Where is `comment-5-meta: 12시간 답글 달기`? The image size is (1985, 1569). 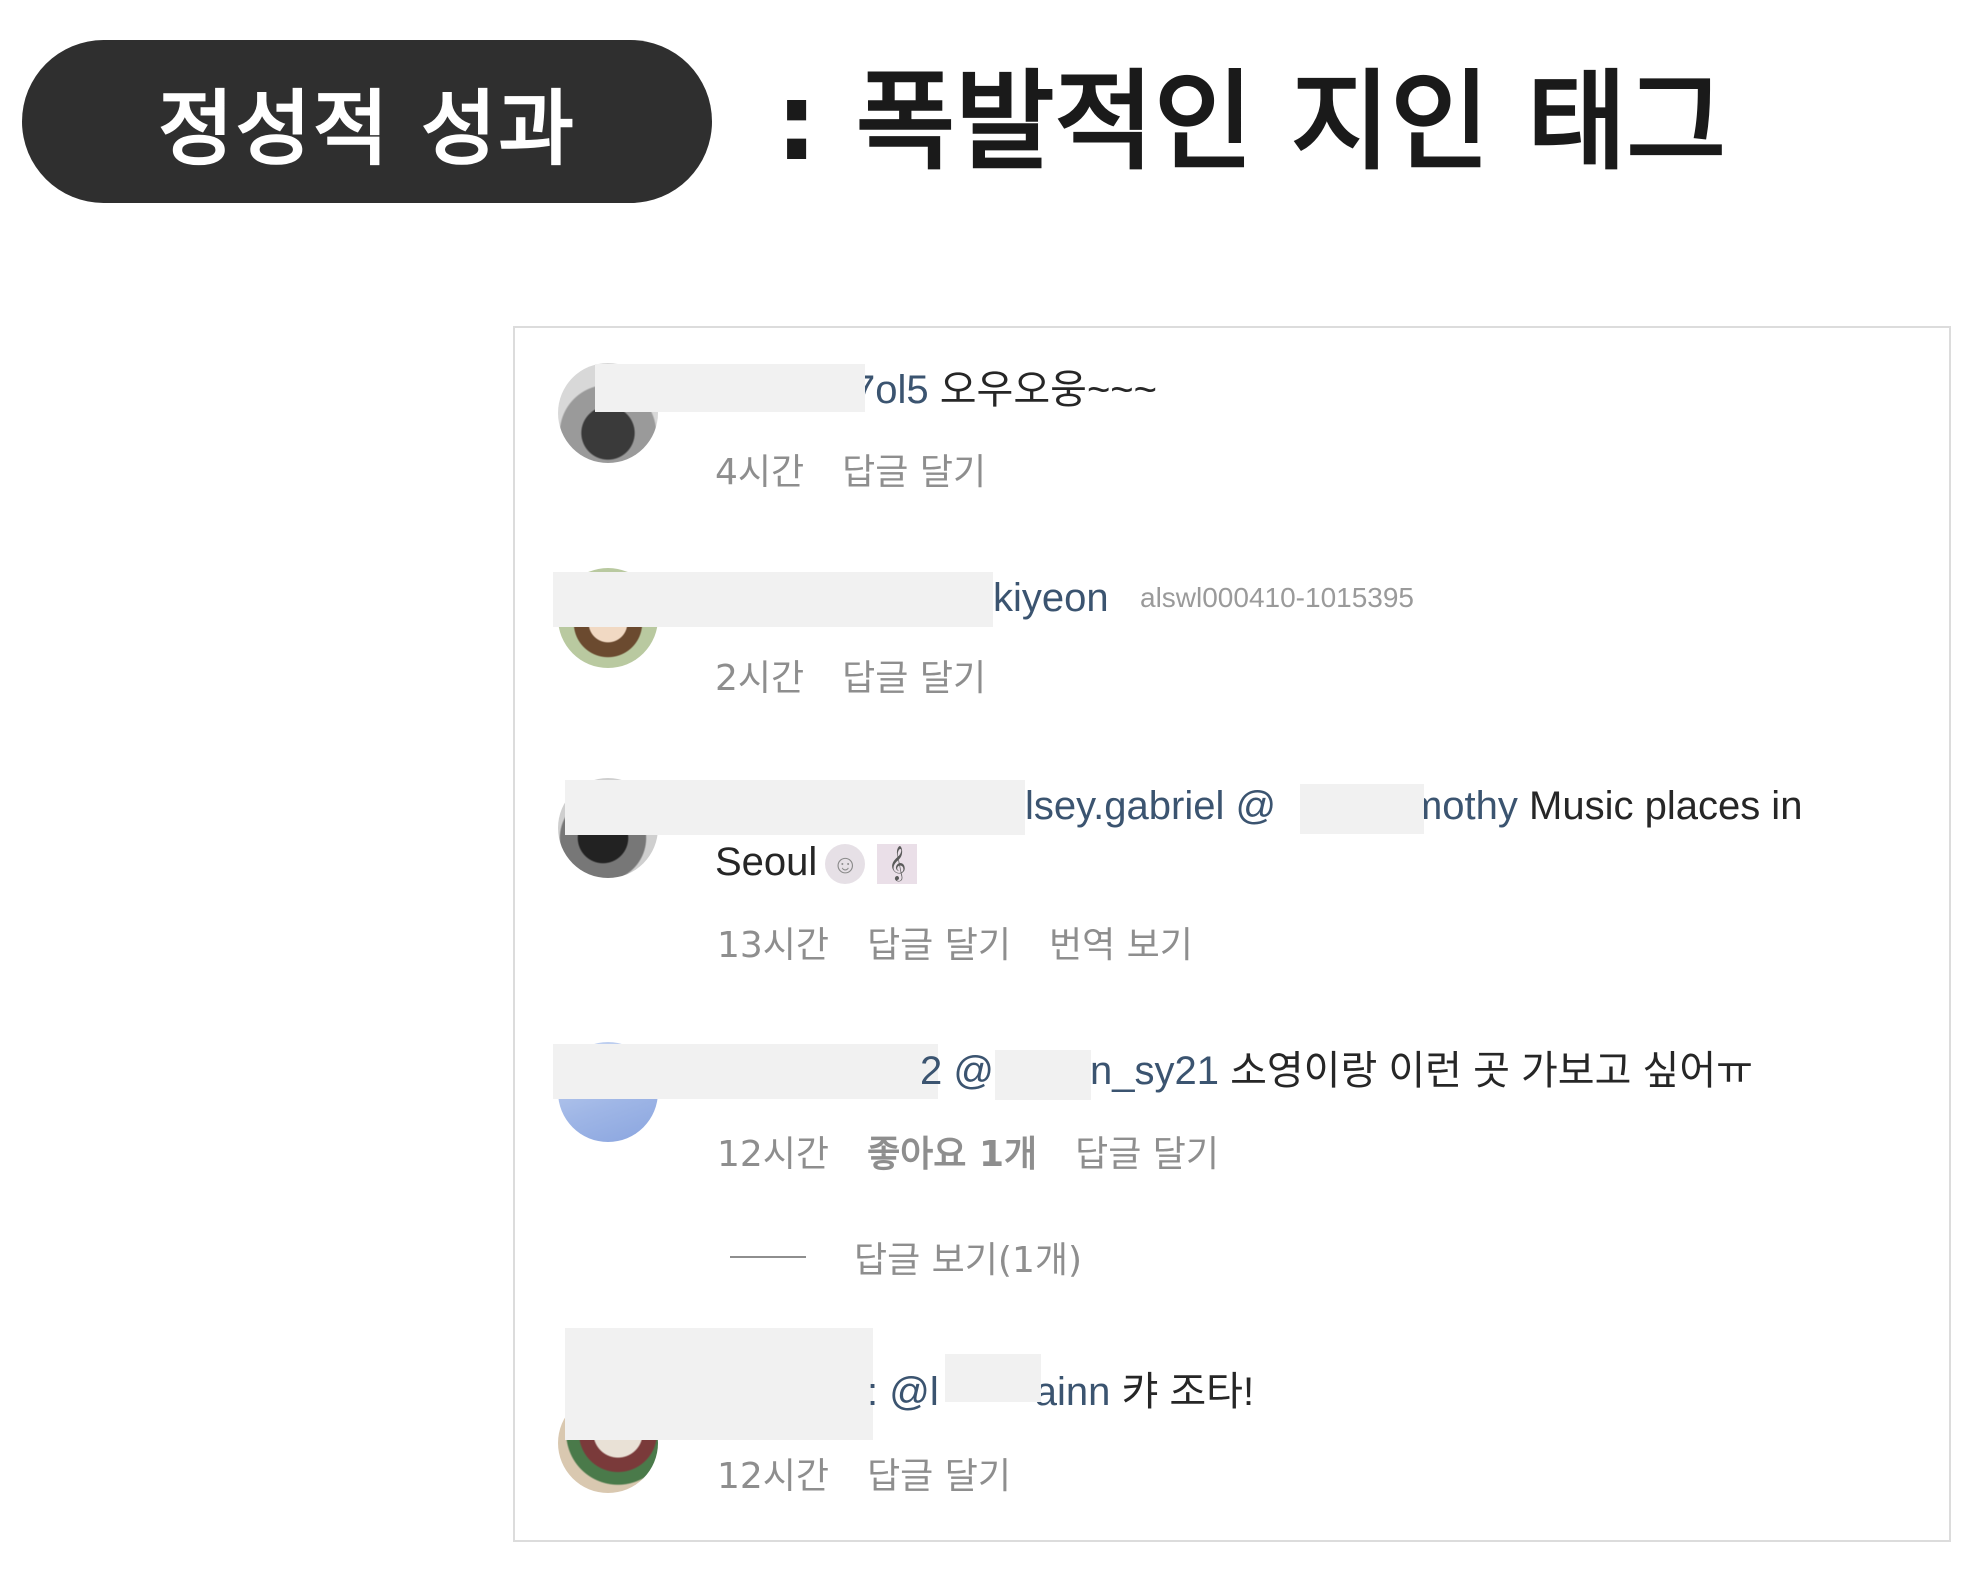
comment-5-meta: 12시간 답글 달기 is located at coordinates (864, 1473).